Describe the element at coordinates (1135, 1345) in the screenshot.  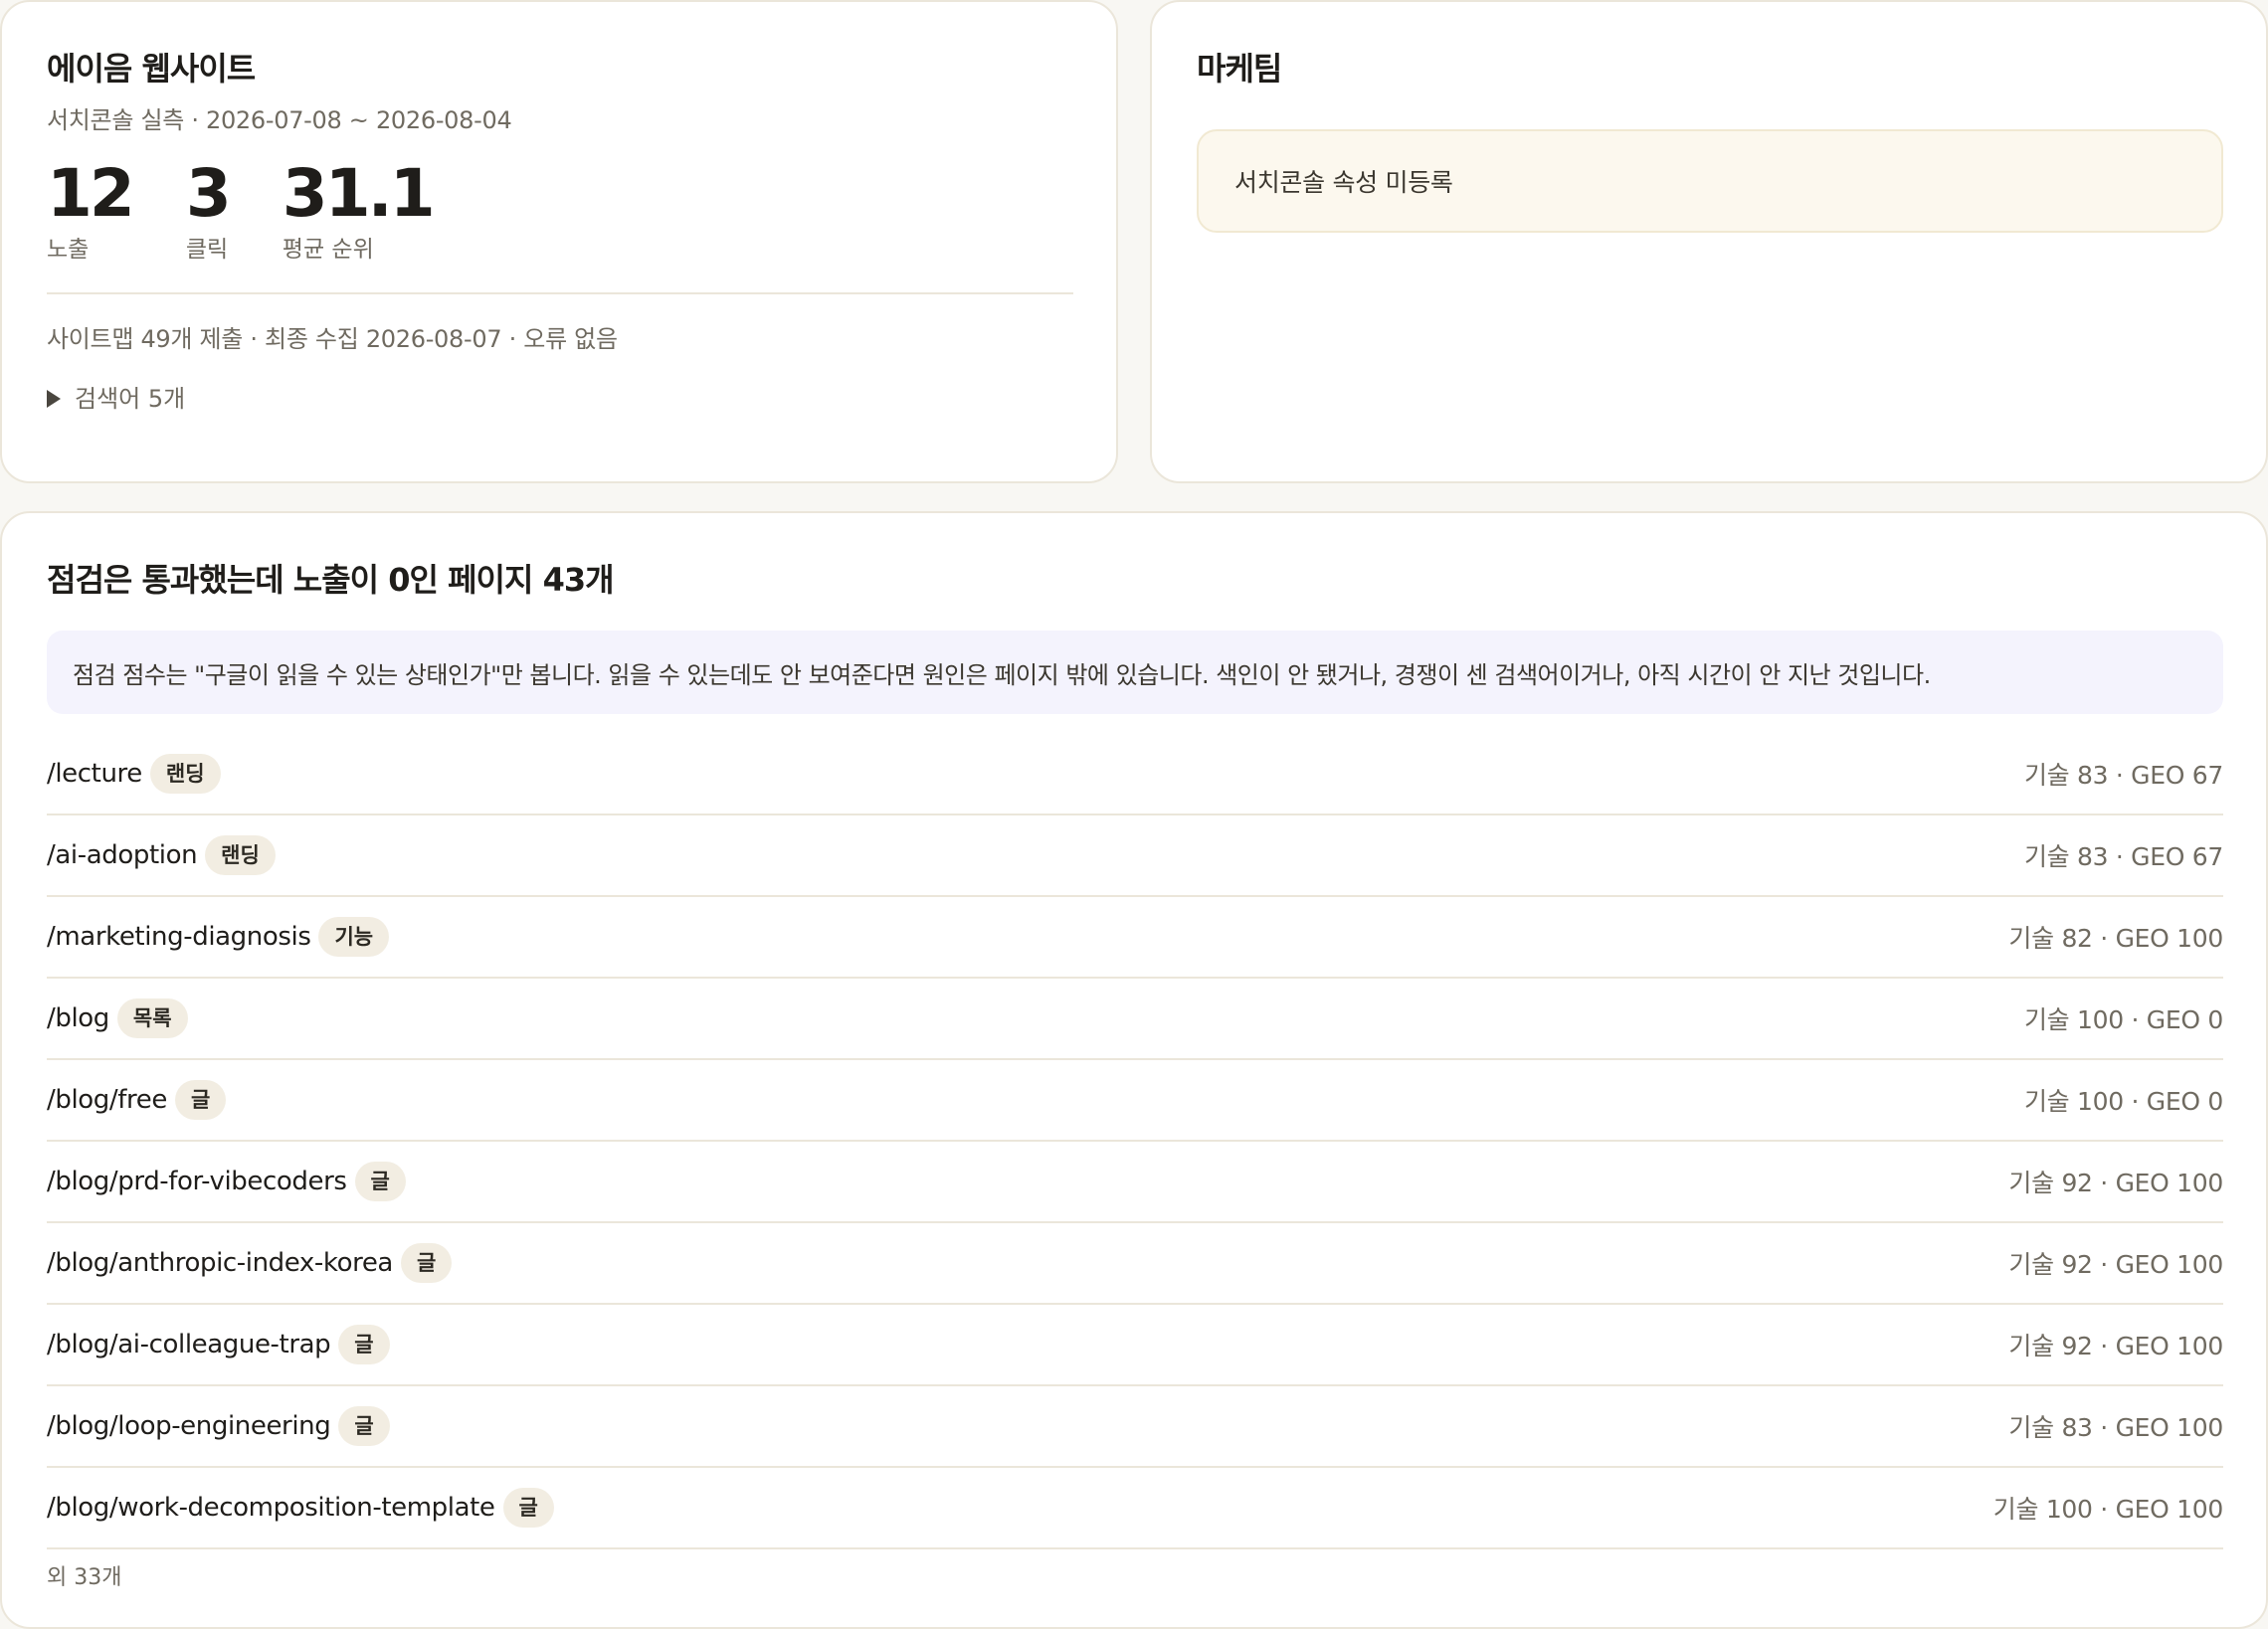
I see `list-item: /blog/ai-colleague-trap 글 기술 92 · GEO 100` at that location.